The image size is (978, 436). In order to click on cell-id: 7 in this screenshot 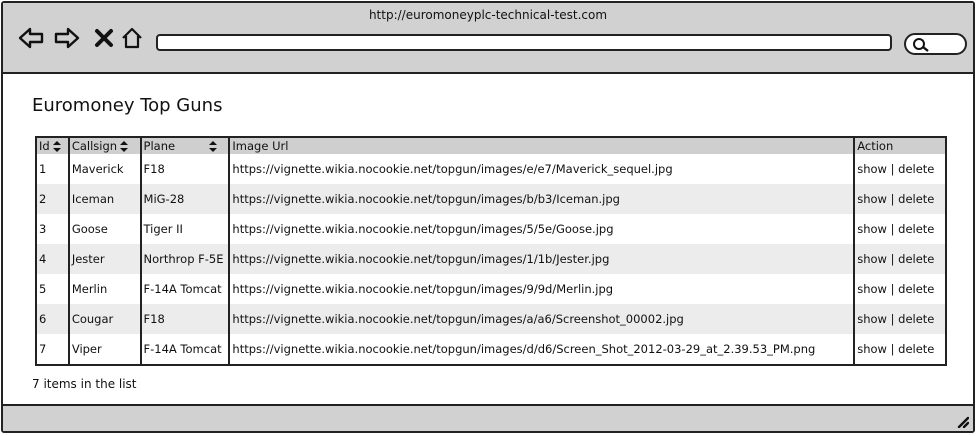, I will do `click(53, 349)`.